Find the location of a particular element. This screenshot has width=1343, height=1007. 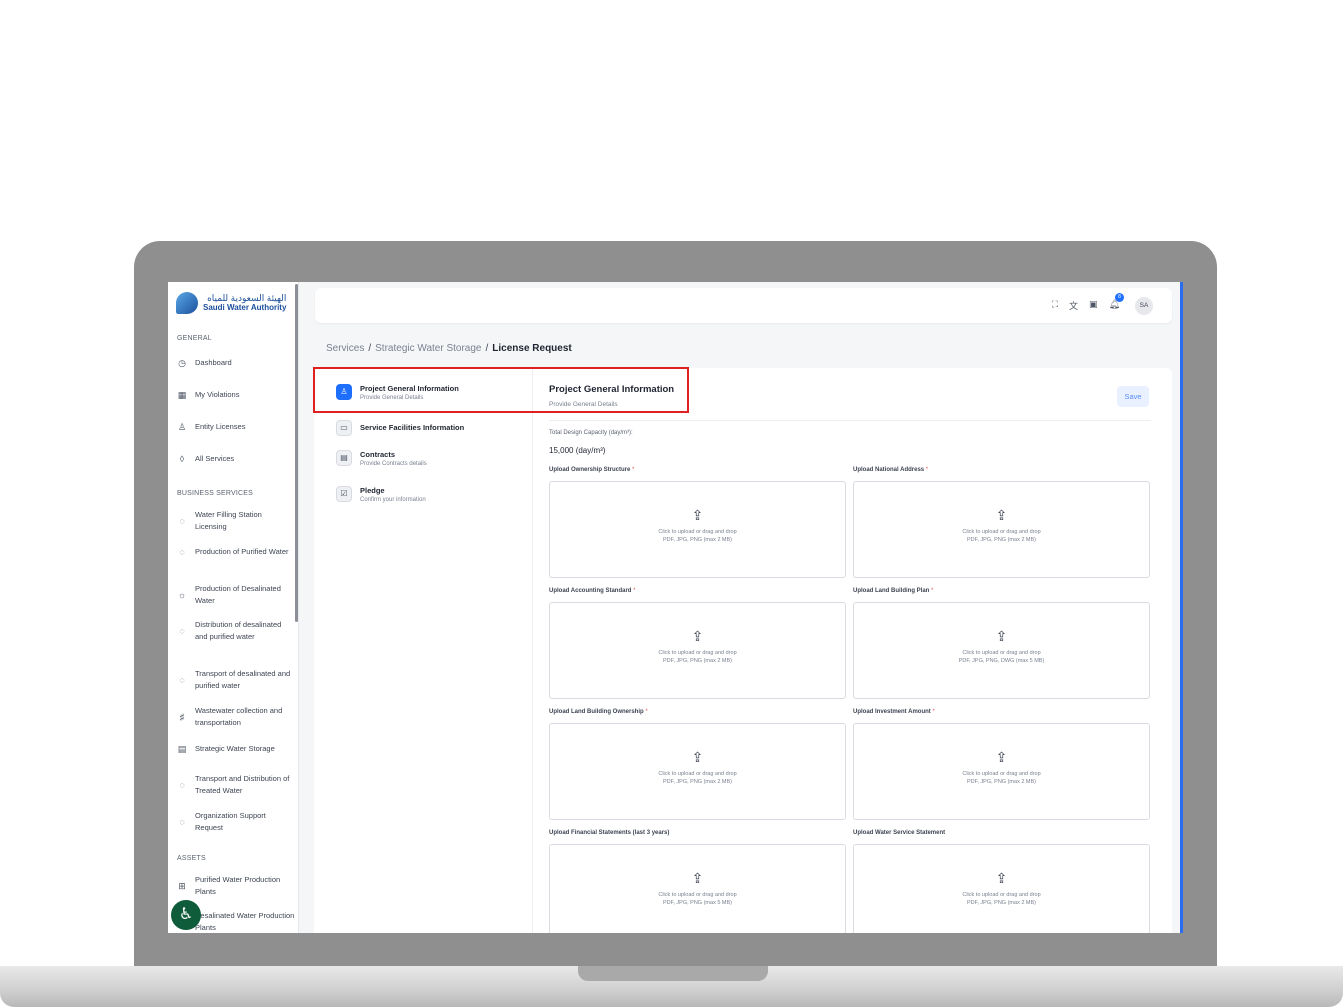

sun-icon: ☼ is located at coordinates (182, 595).